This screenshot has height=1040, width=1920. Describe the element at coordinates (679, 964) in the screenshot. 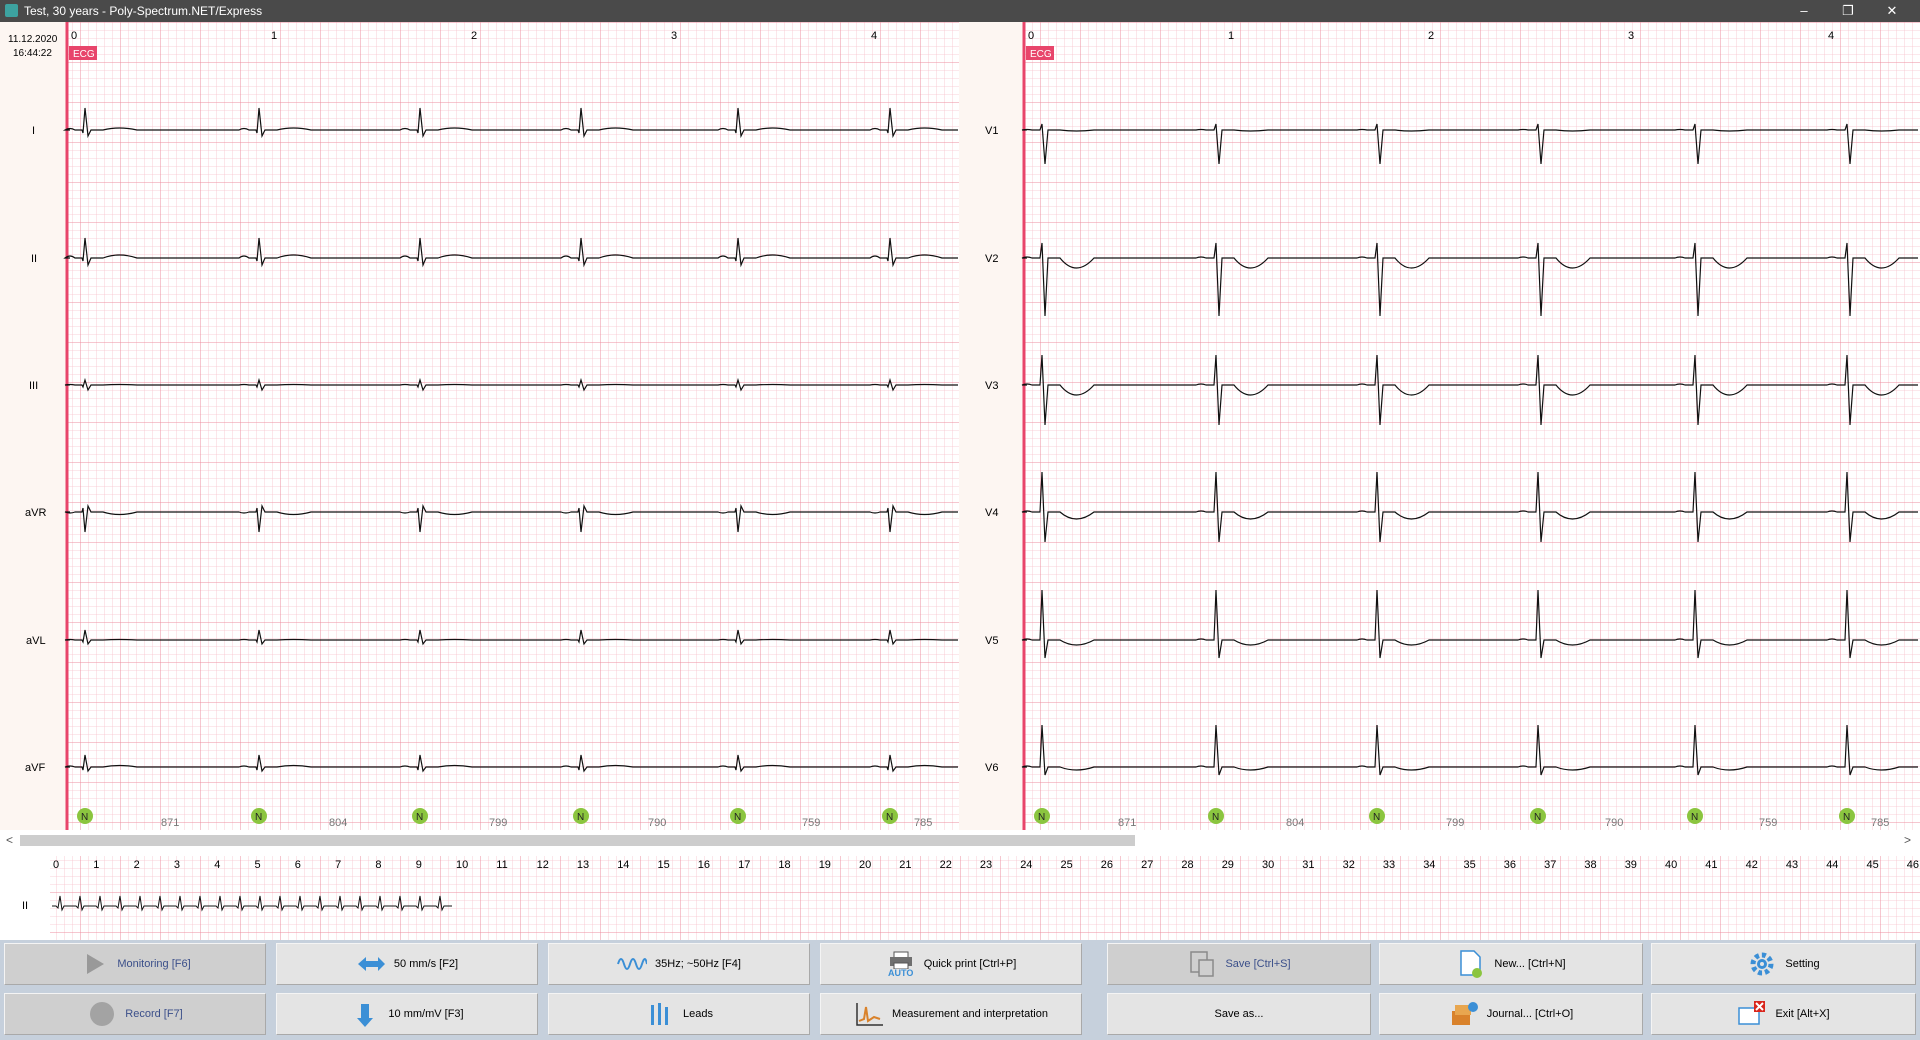

I see `filter-button: 35Hz; ~50Hz [F4]` at that location.